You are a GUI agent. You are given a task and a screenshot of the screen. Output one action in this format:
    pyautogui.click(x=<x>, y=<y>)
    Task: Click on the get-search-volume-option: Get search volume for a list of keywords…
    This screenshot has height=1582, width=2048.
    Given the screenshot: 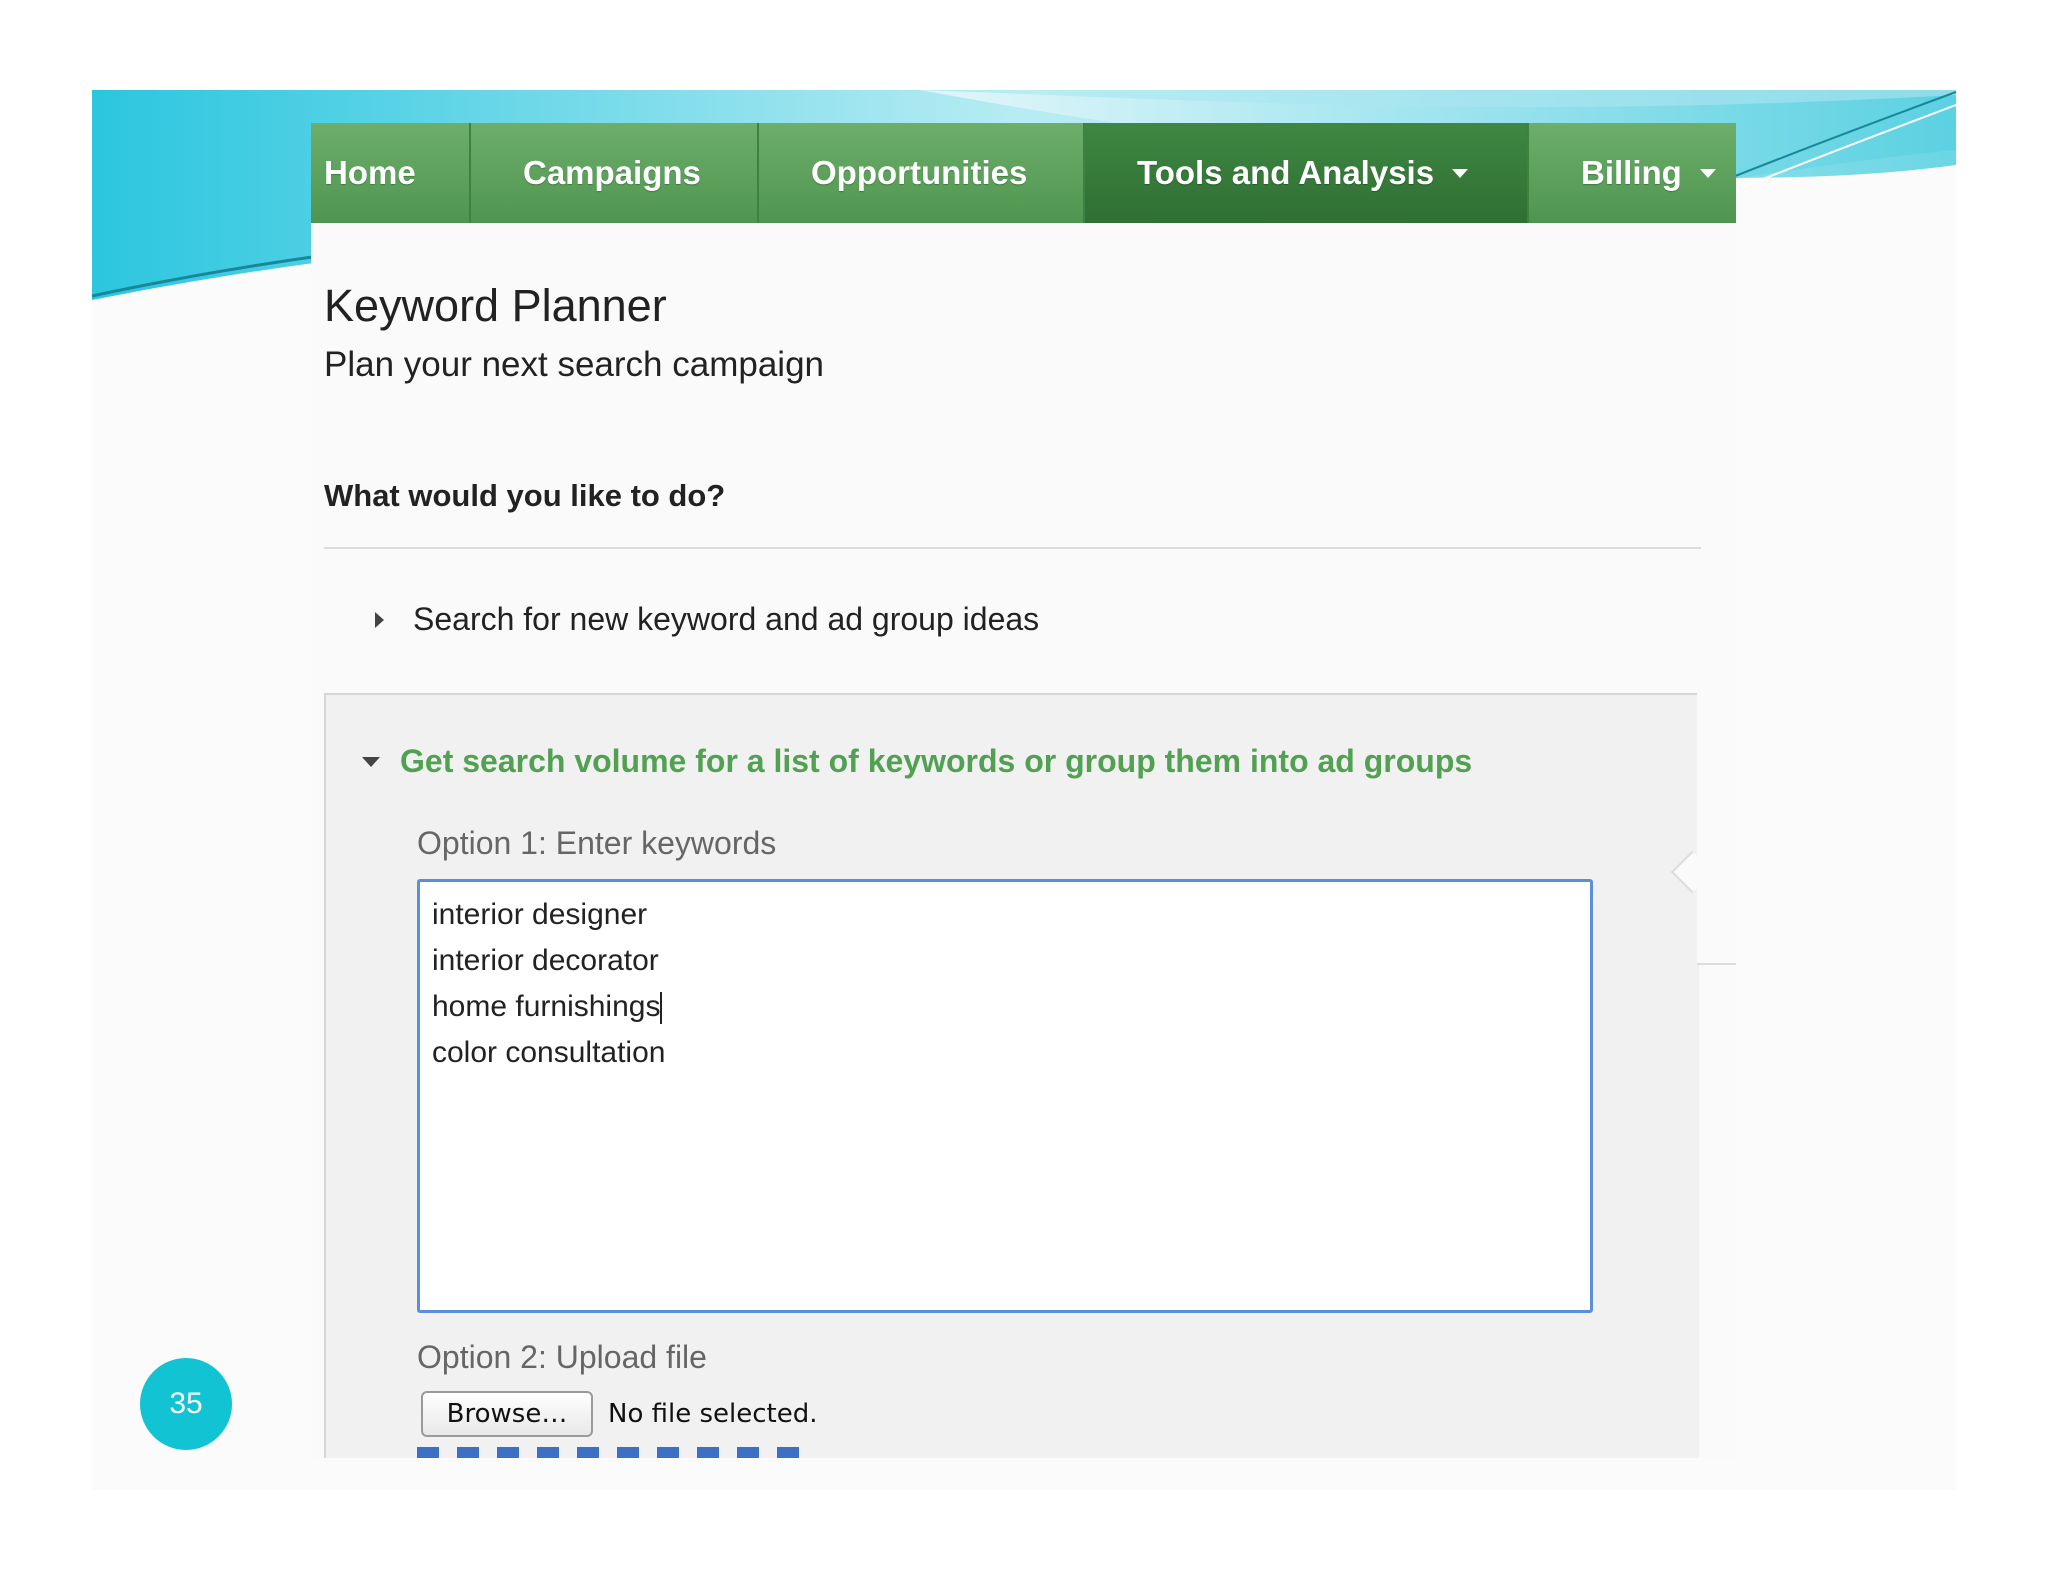 What is the action you would take?
    pyautogui.click(x=917, y=761)
    